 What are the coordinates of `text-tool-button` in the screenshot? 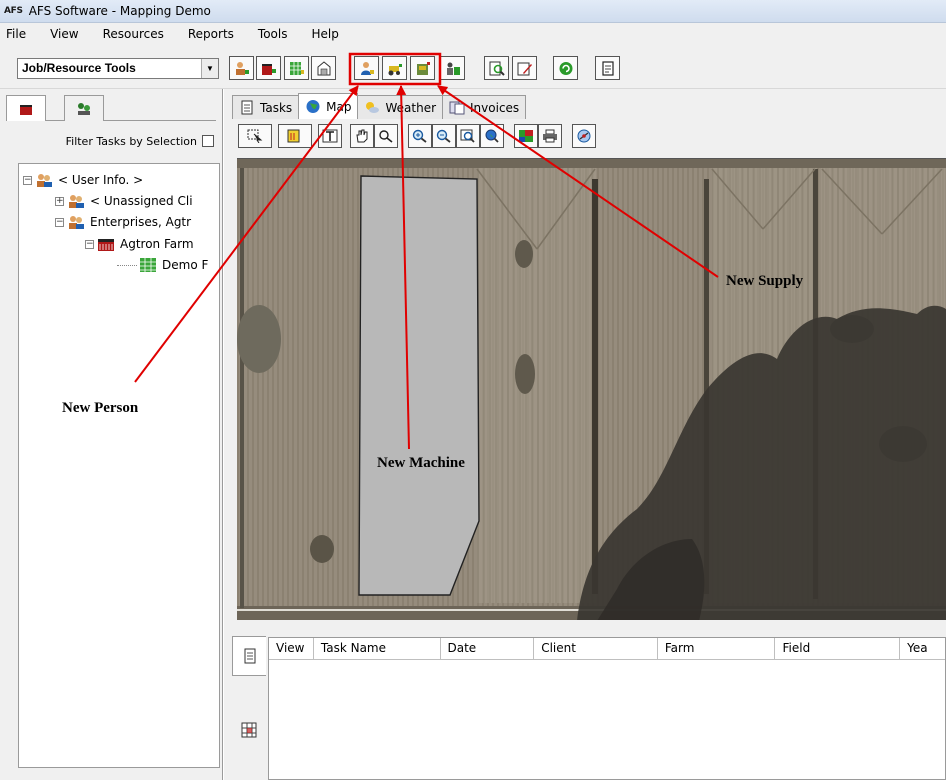 It's located at (330, 136).